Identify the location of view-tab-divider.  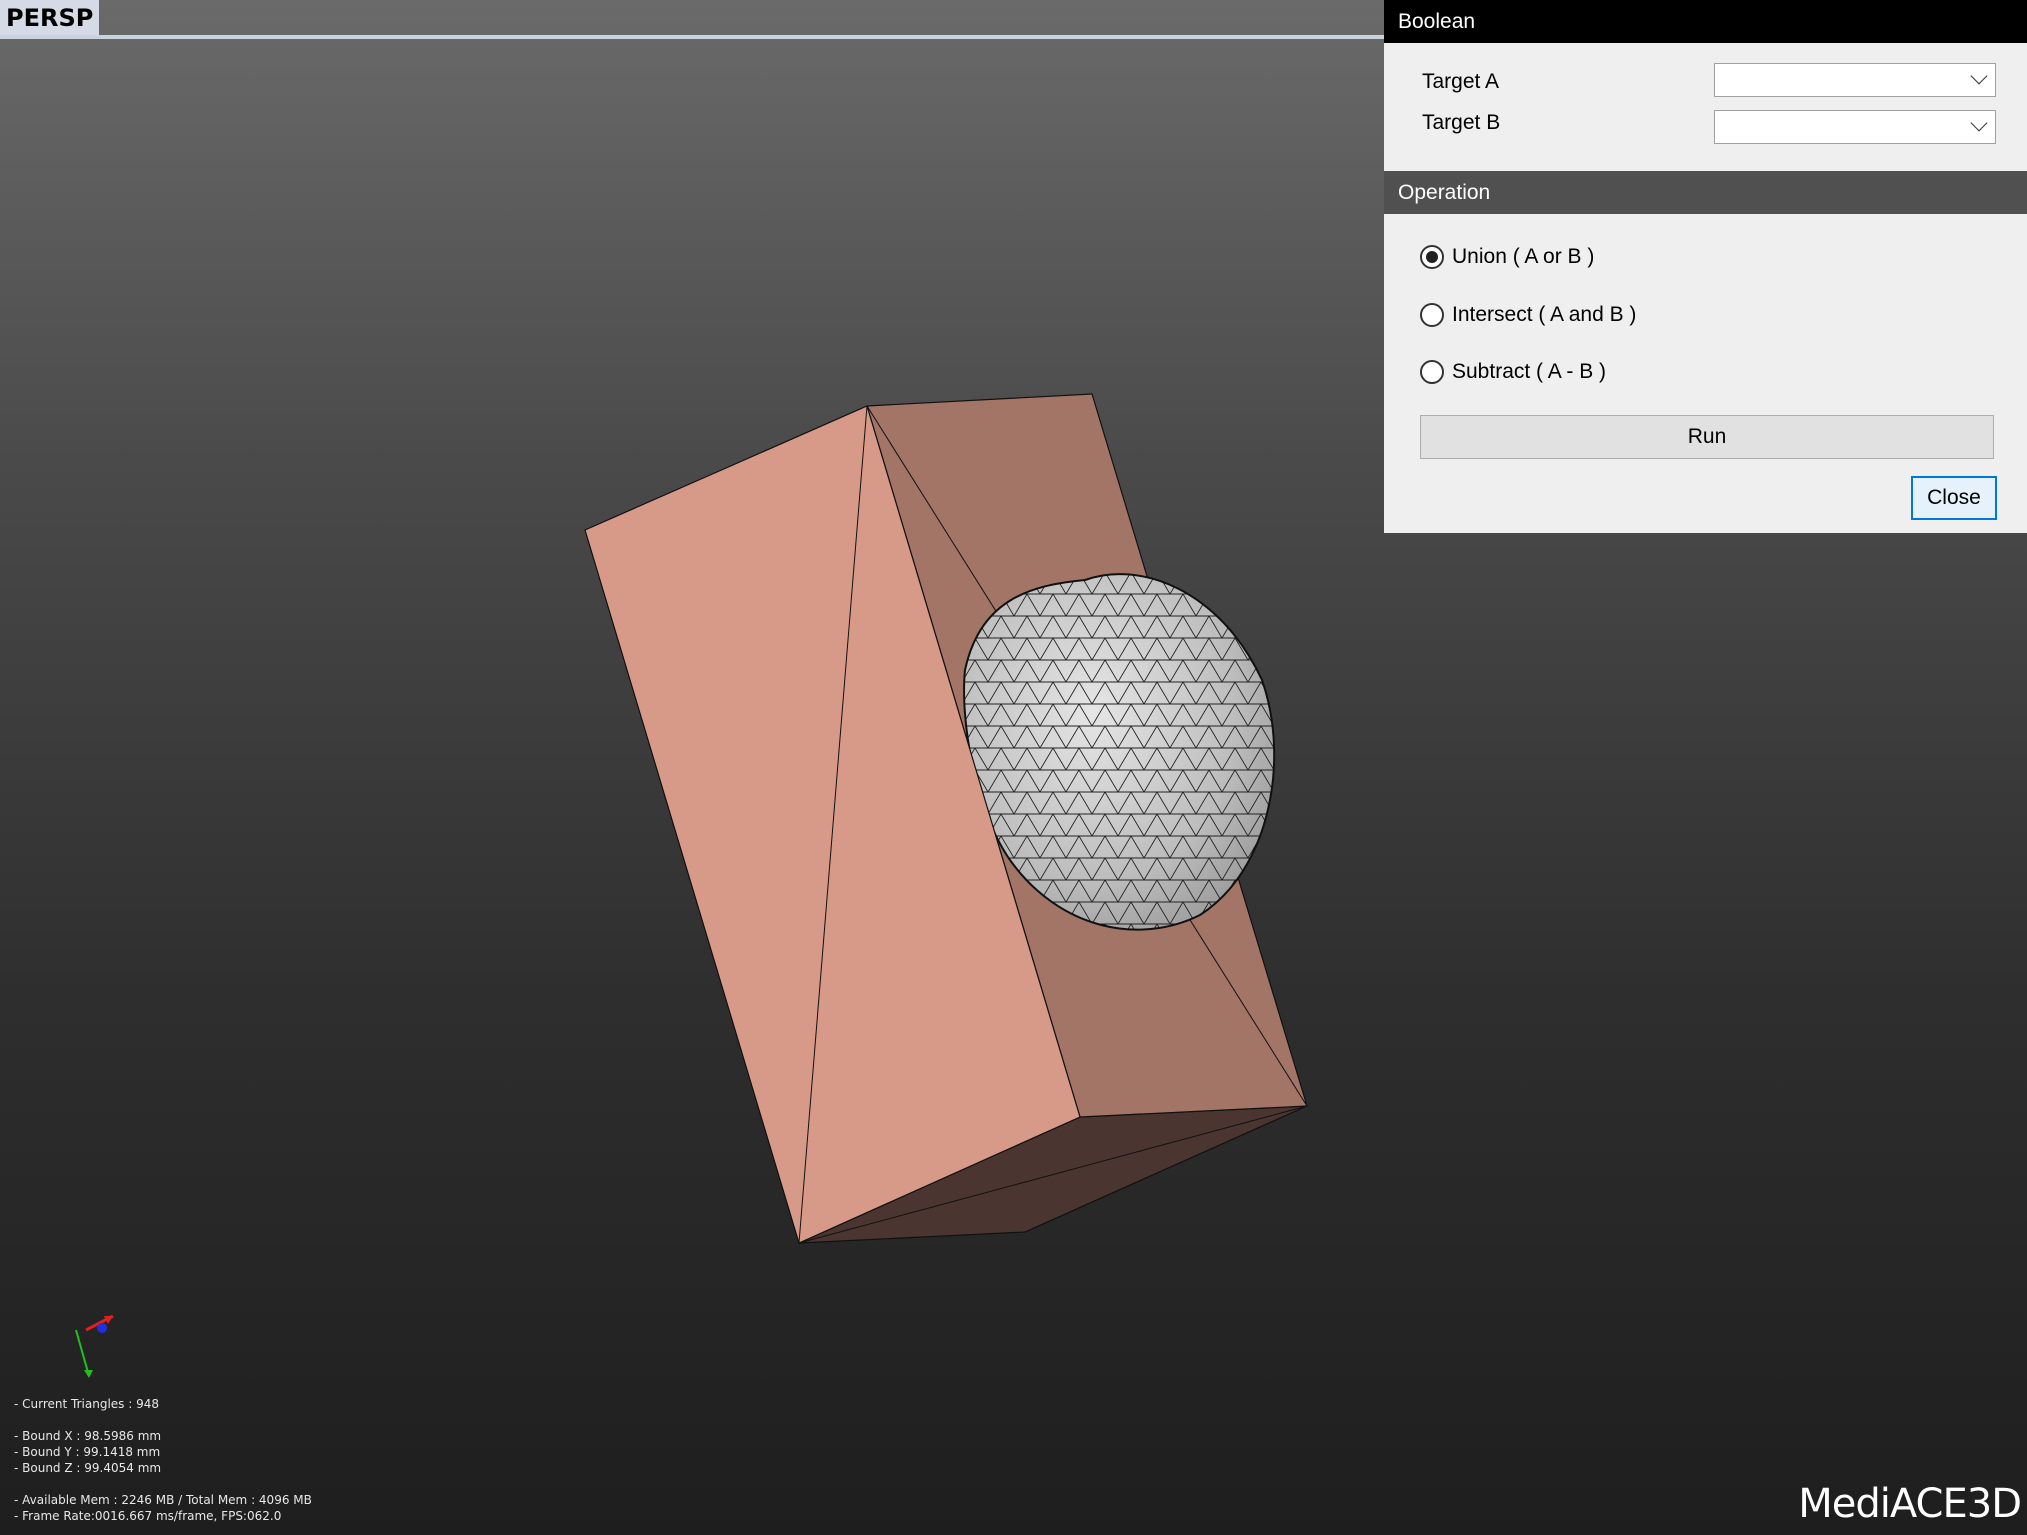
(692, 37).